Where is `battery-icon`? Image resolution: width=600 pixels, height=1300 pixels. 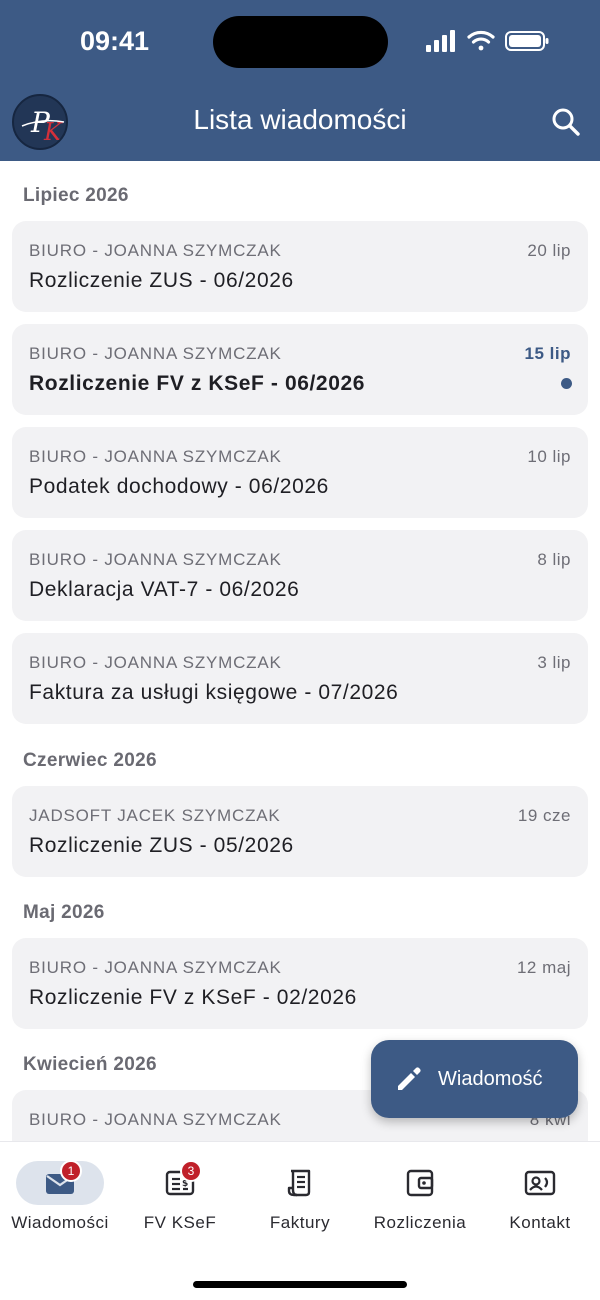
battery-icon is located at coordinates (527, 41).